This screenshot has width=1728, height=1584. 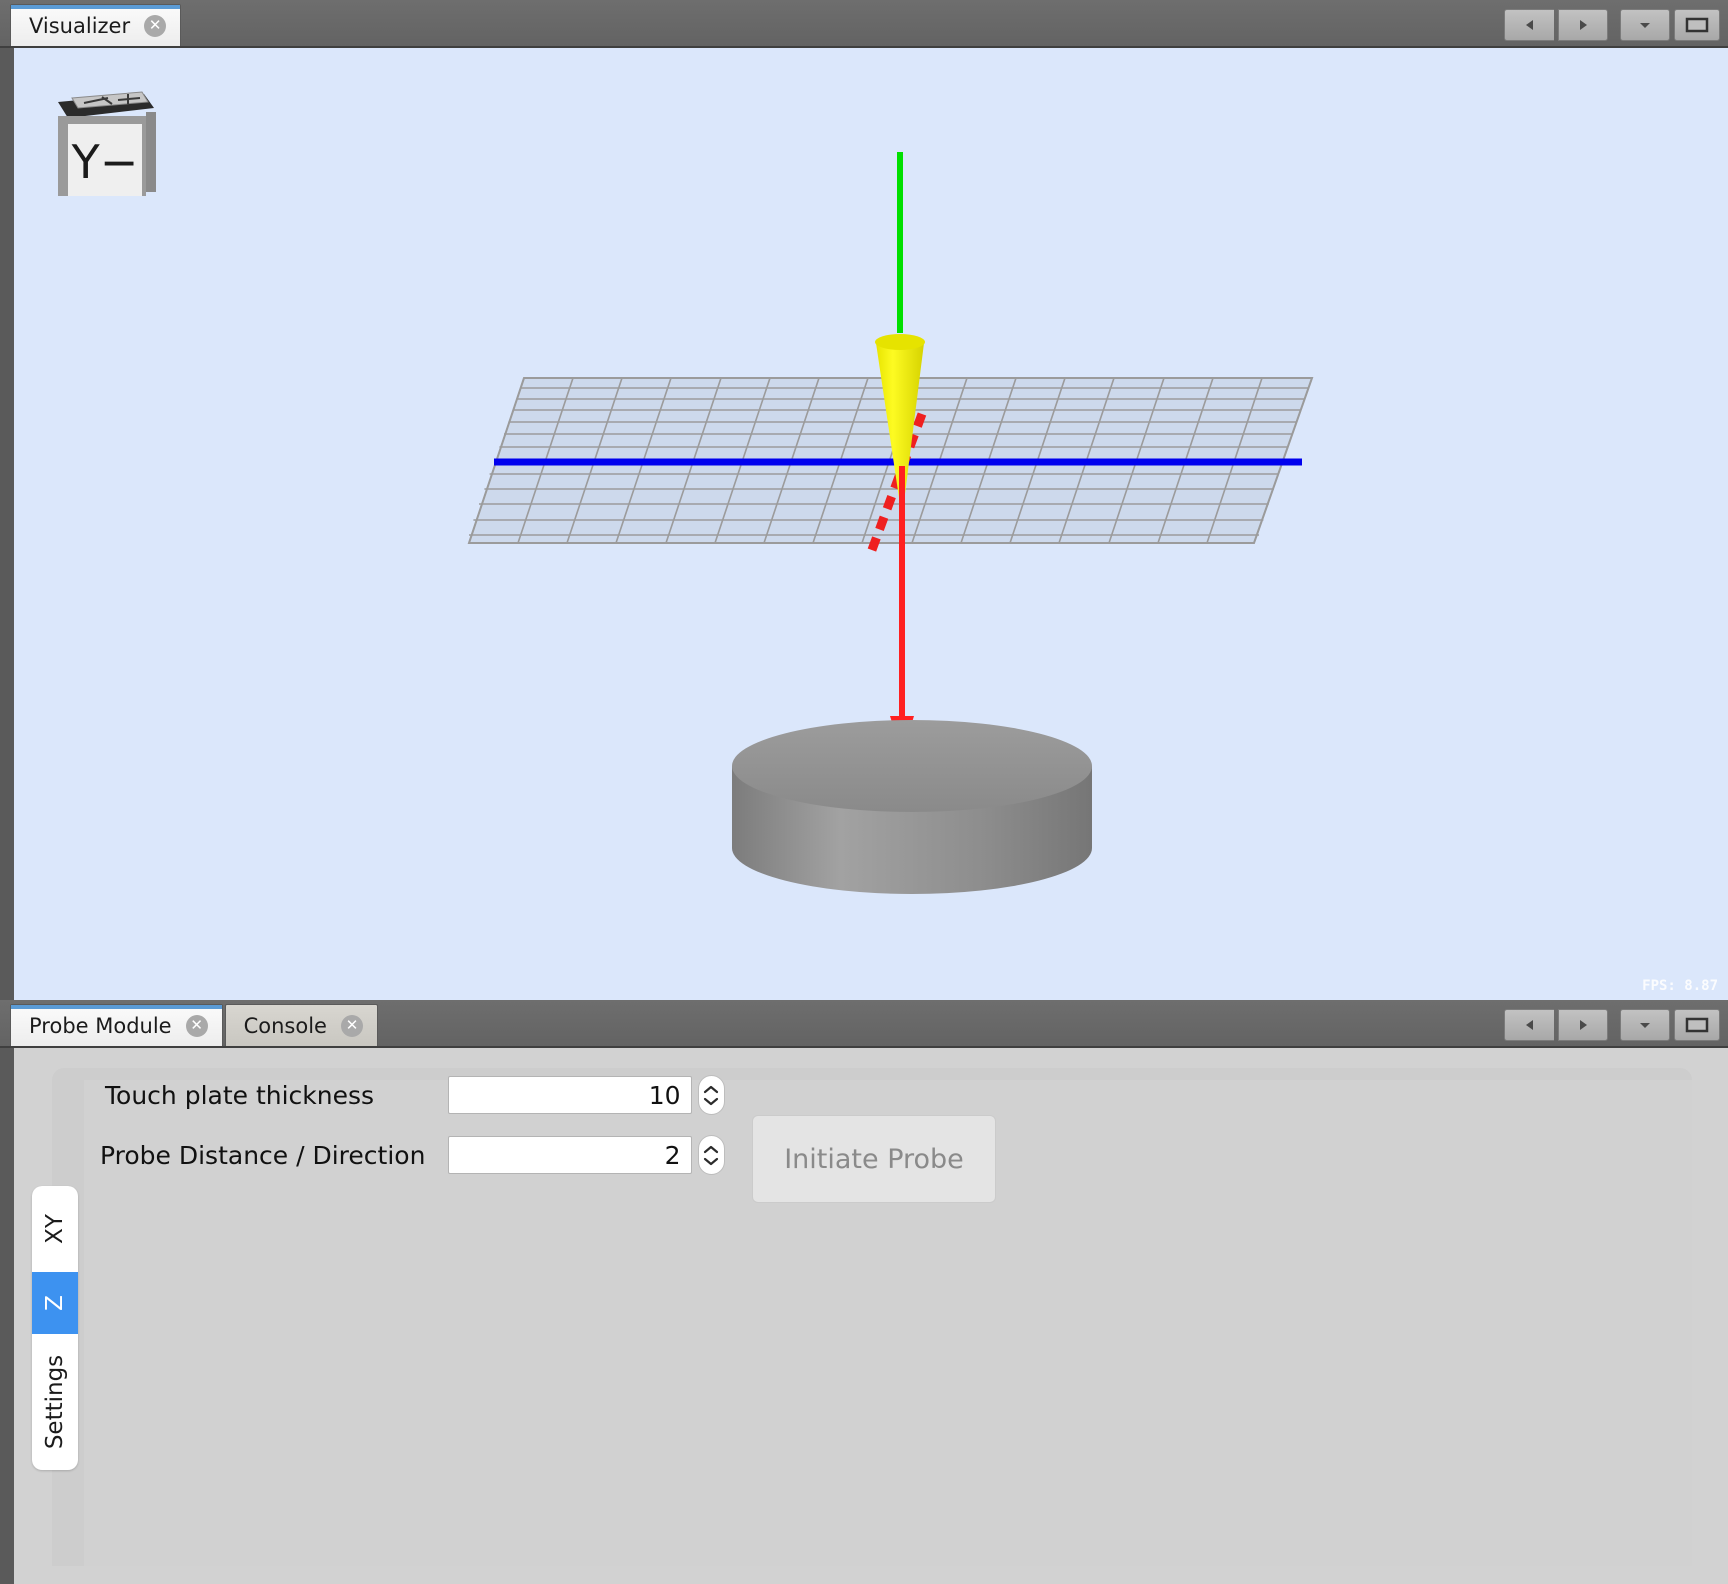 I want to click on sidebar-item-settings-label: Settings, so click(x=55, y=1402).